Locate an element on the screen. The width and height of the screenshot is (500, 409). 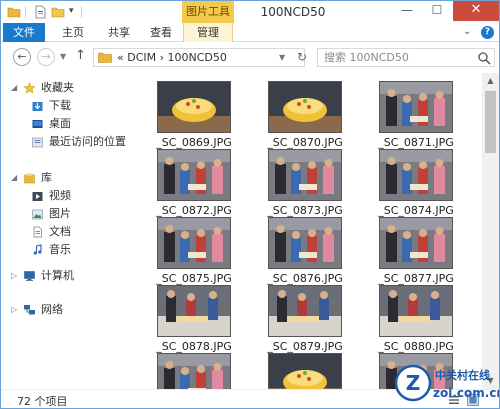
file-item: _SC_0877.JPG is located at coordinates (416, 248).